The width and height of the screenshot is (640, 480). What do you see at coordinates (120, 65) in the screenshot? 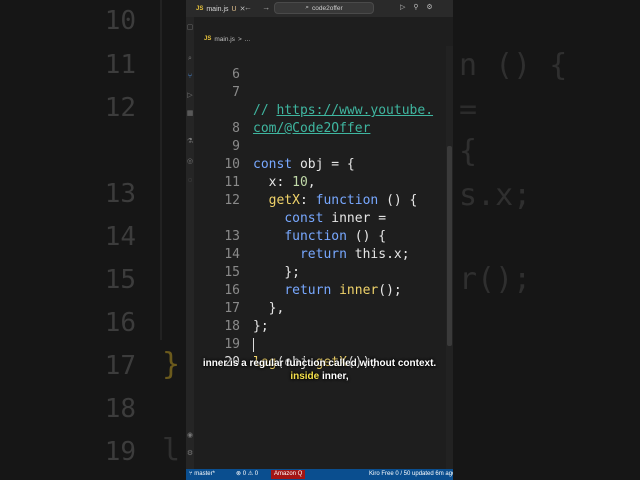
I see `background-line-number: 11` at bounding box center [120, 65].